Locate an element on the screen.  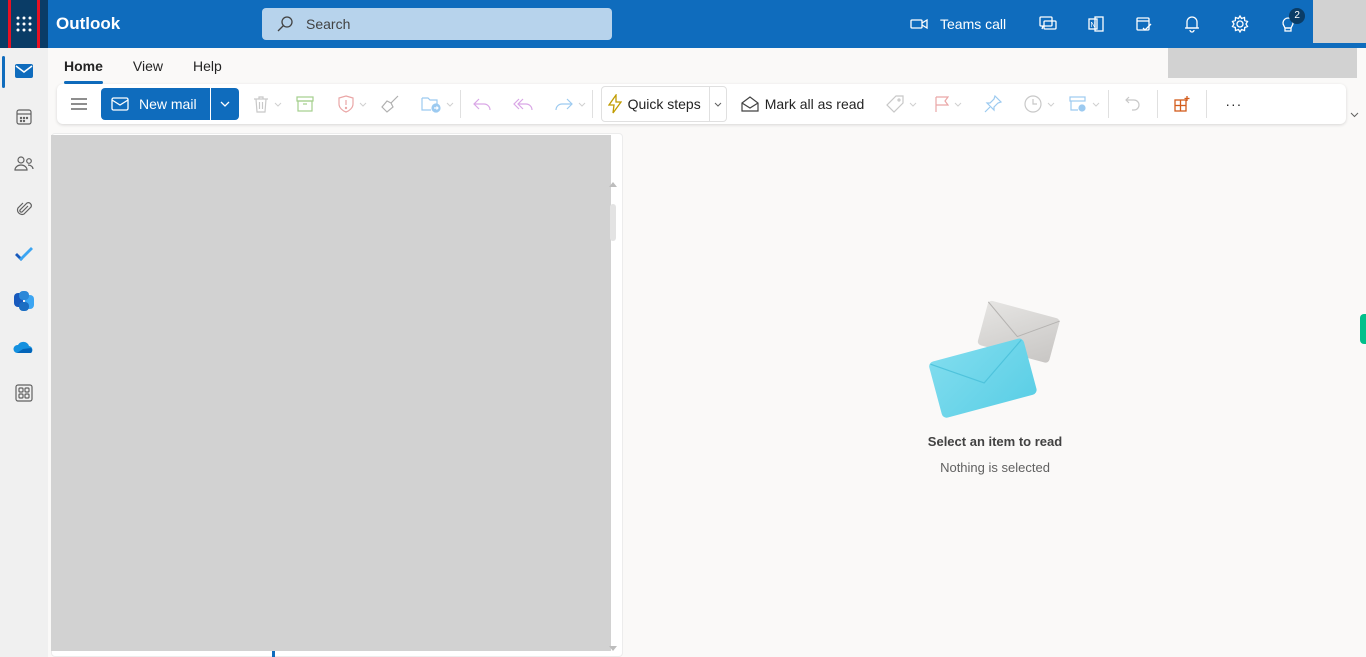
bell-icon is located at coordinates (1192, 24).